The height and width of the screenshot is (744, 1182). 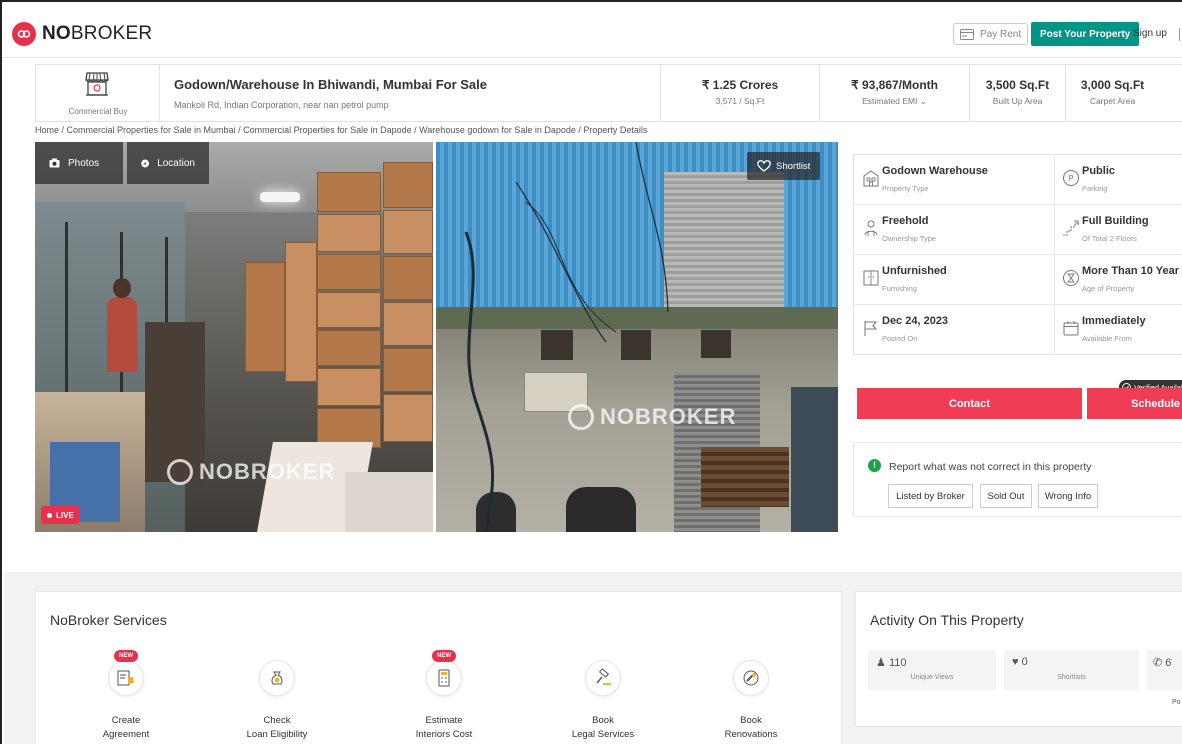 I want to click on built-up-cell: 3,500 Sq.Ft Built Up Area, so click(x=1018, y=93).